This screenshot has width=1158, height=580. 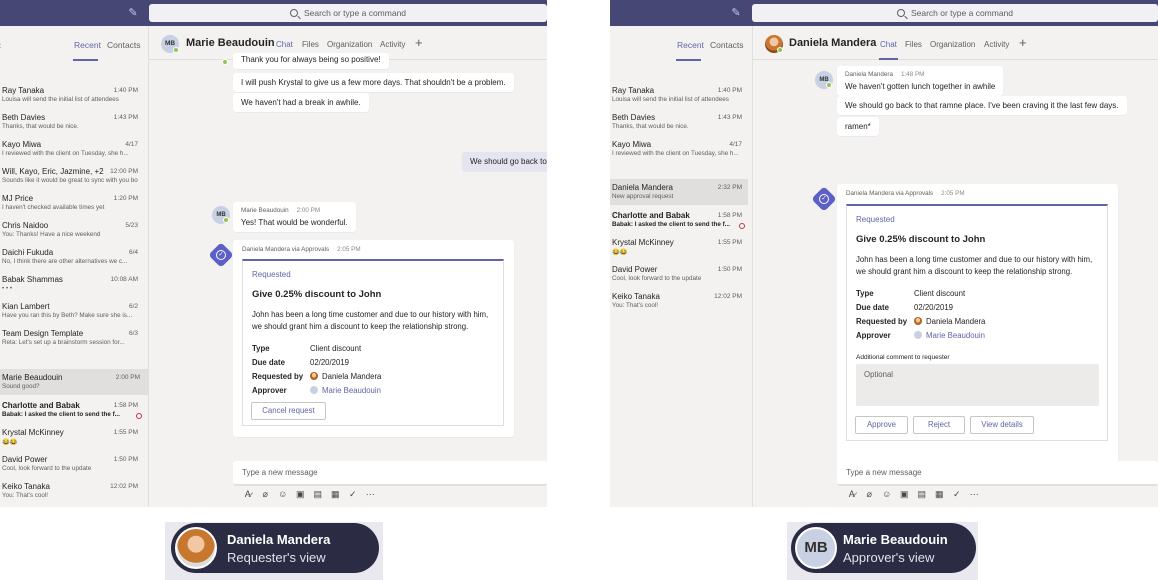 What do you see at coordinates (41, 405) in the screenshot?
I see `chat-name: Charlotte and Babak` at bounding box center [41, 405].